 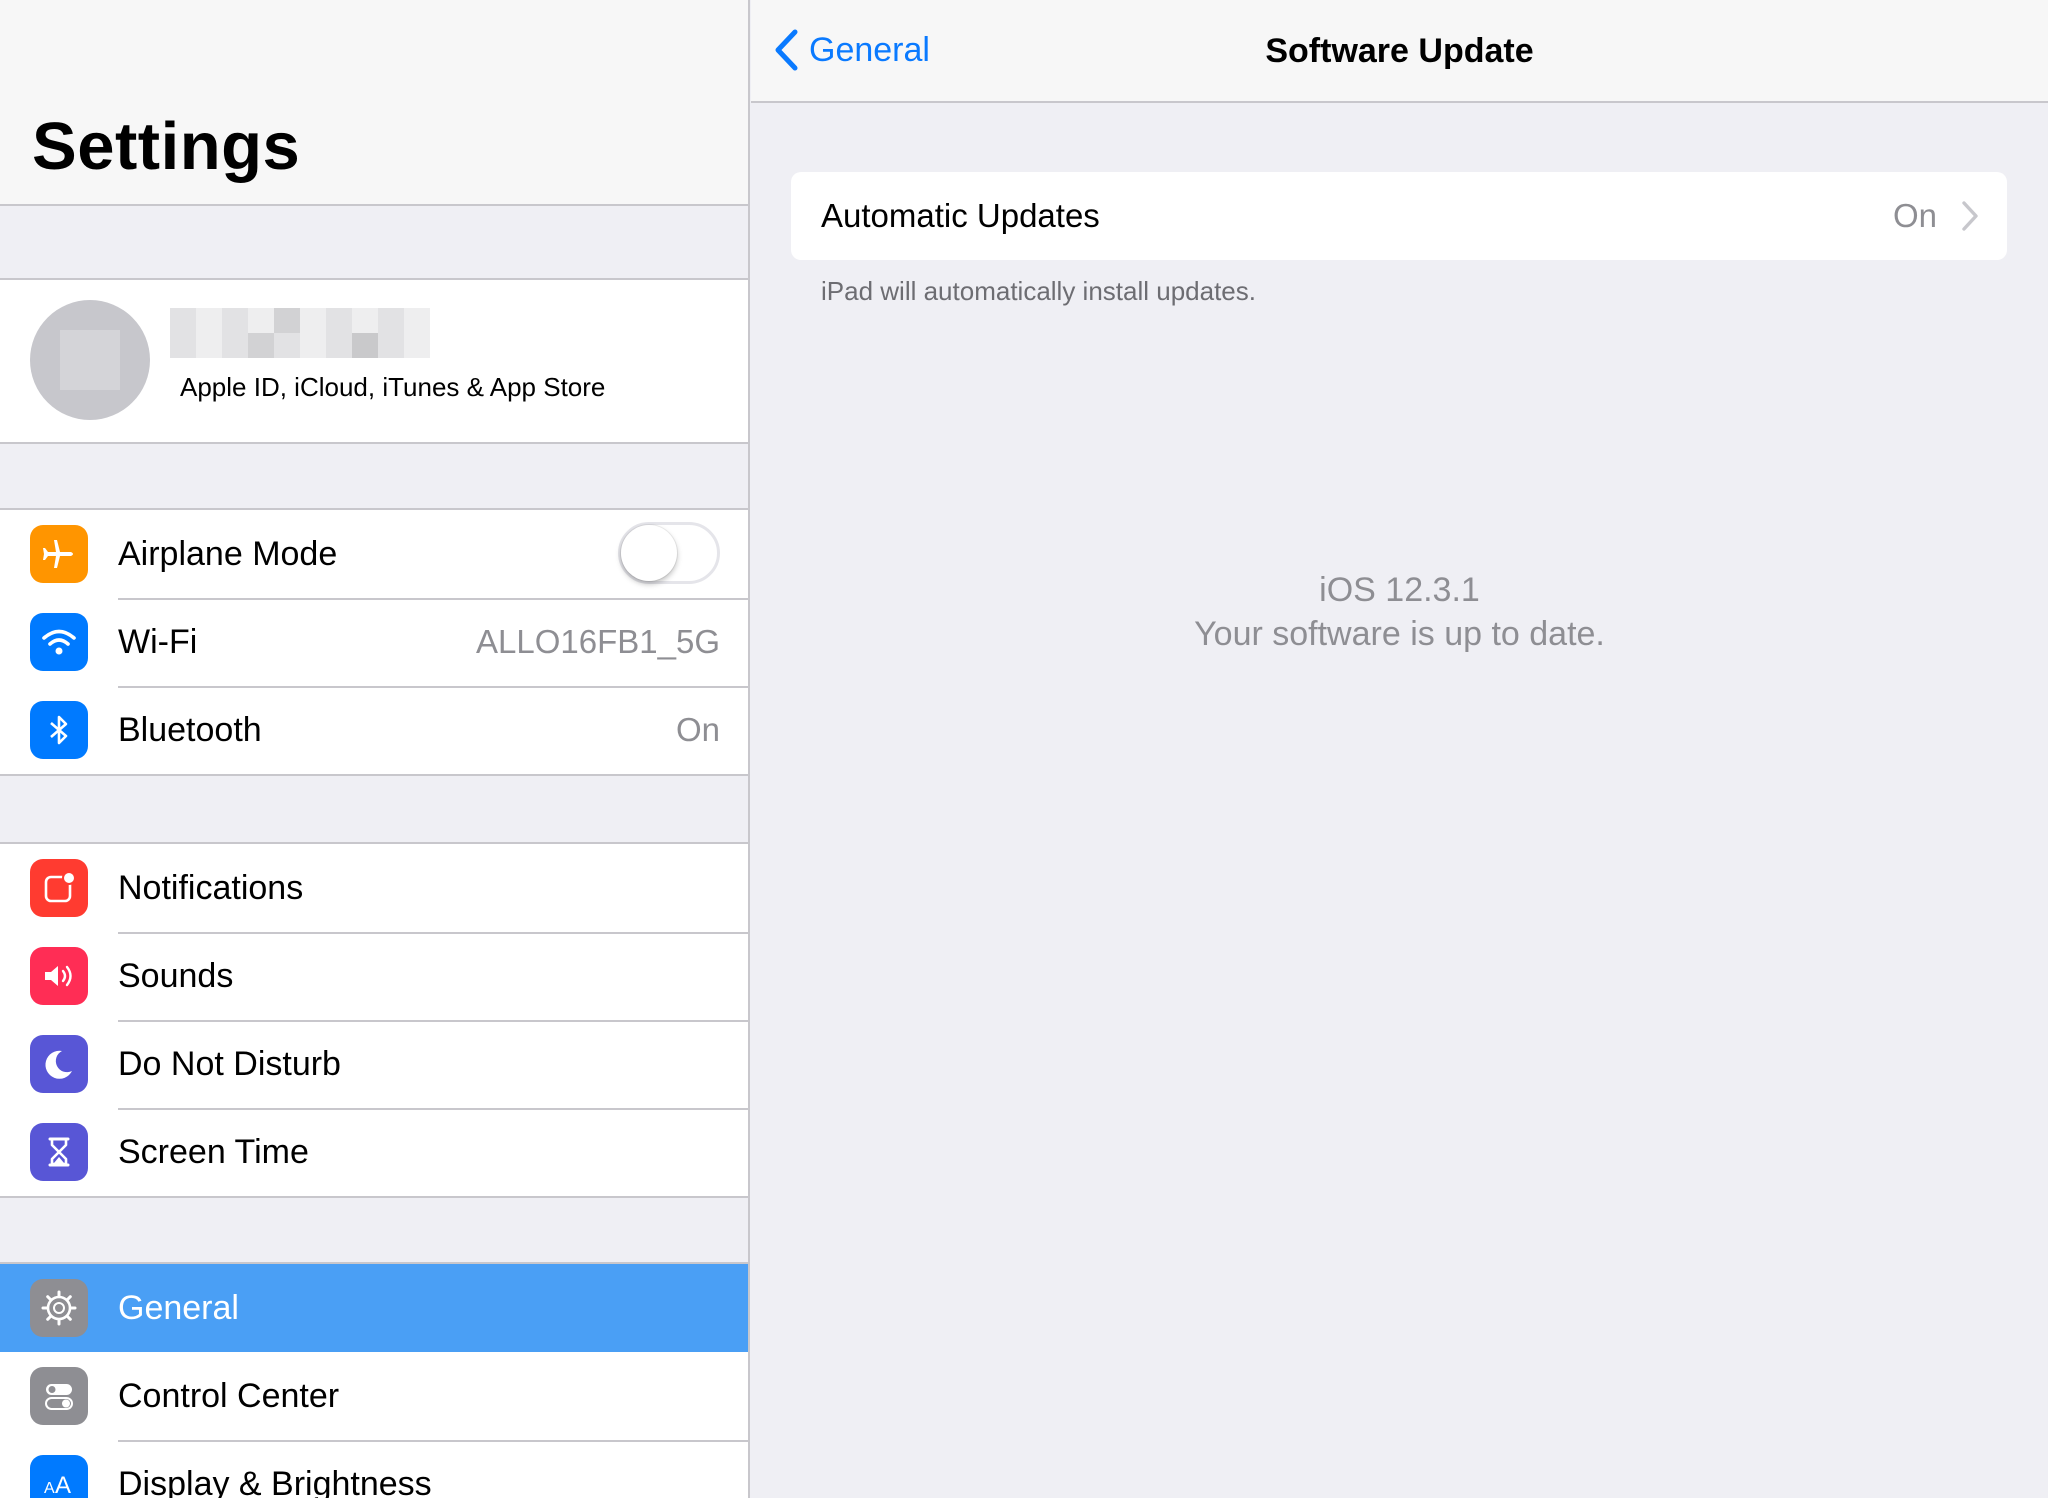 I want to click on update-status: iOS 12.3.1 Your software is up to date., so click(x=1399, y=612).